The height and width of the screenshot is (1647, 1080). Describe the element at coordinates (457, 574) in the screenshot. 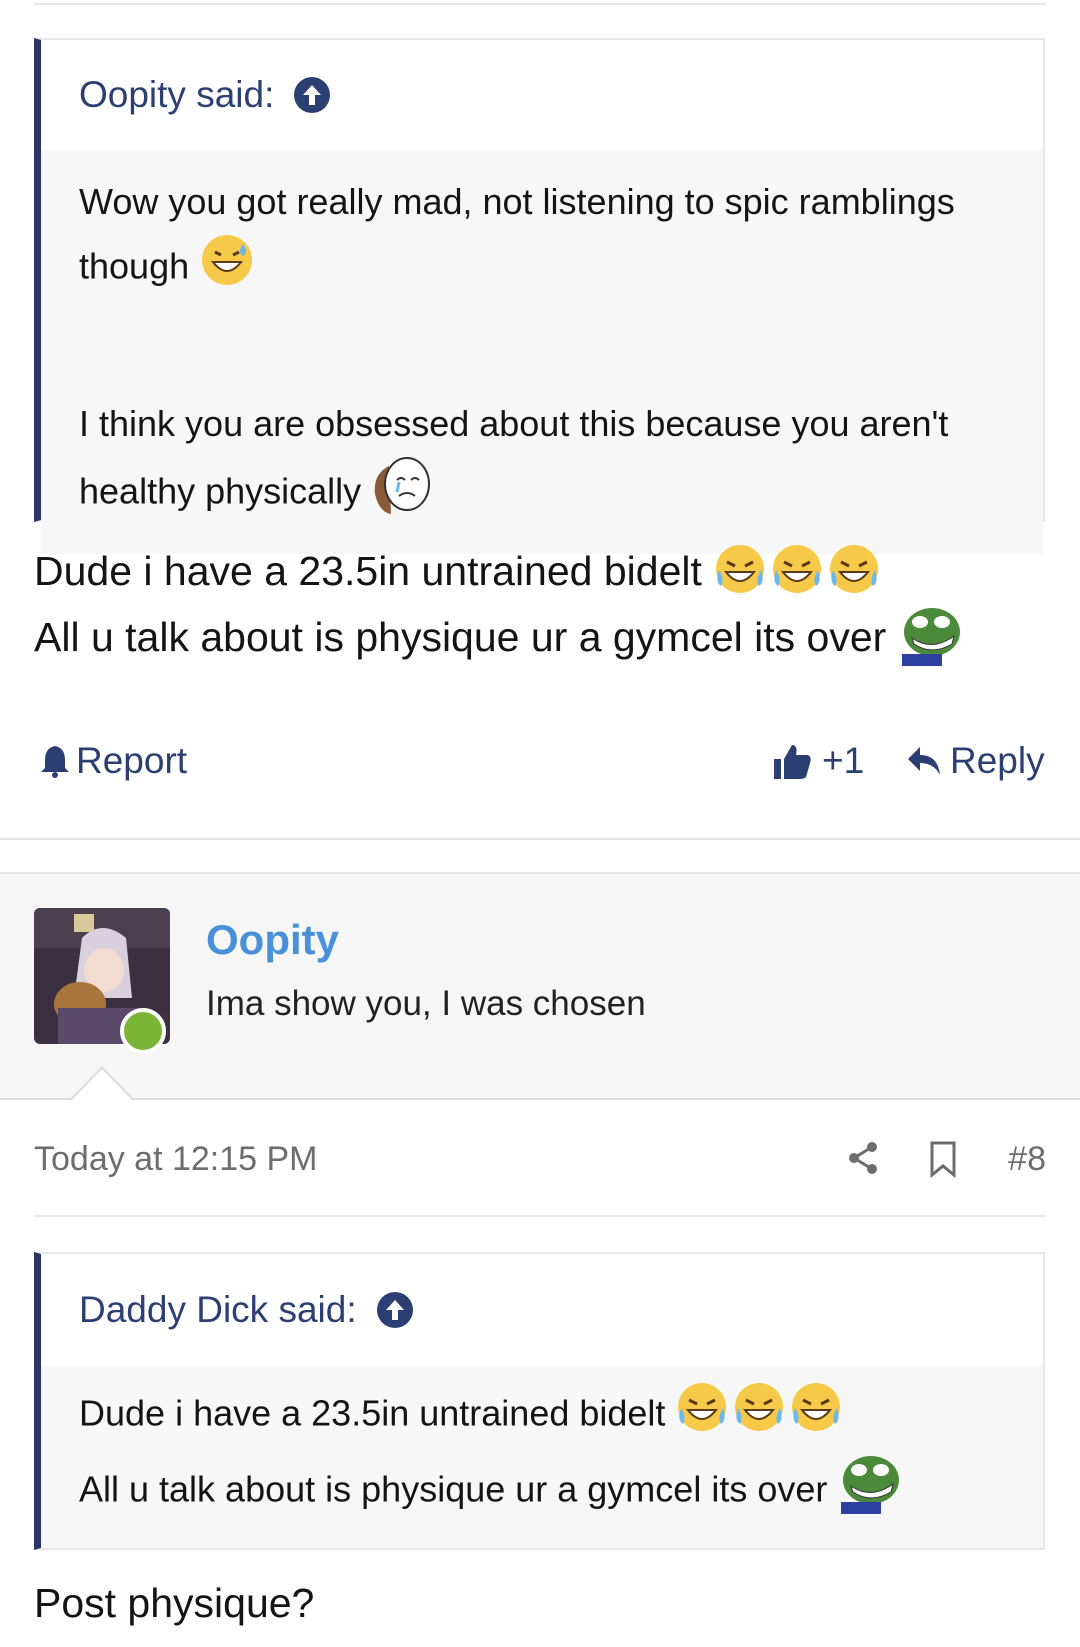

I see `post-message-line: Dude i have a 23.5in untrained bidelt` at that location.